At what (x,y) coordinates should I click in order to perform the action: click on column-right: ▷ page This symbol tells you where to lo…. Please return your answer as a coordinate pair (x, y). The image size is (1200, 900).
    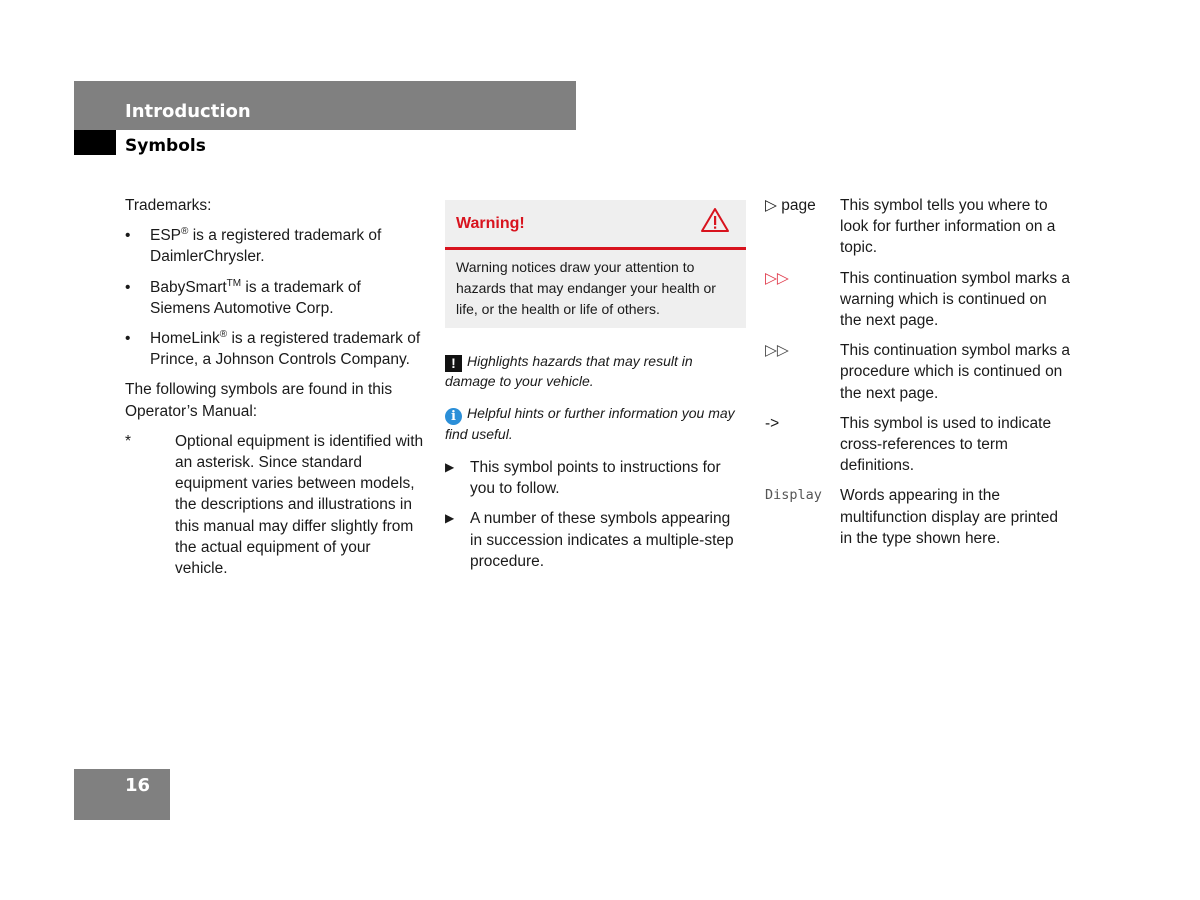
    Looking at the image, I should click on (917, 376).